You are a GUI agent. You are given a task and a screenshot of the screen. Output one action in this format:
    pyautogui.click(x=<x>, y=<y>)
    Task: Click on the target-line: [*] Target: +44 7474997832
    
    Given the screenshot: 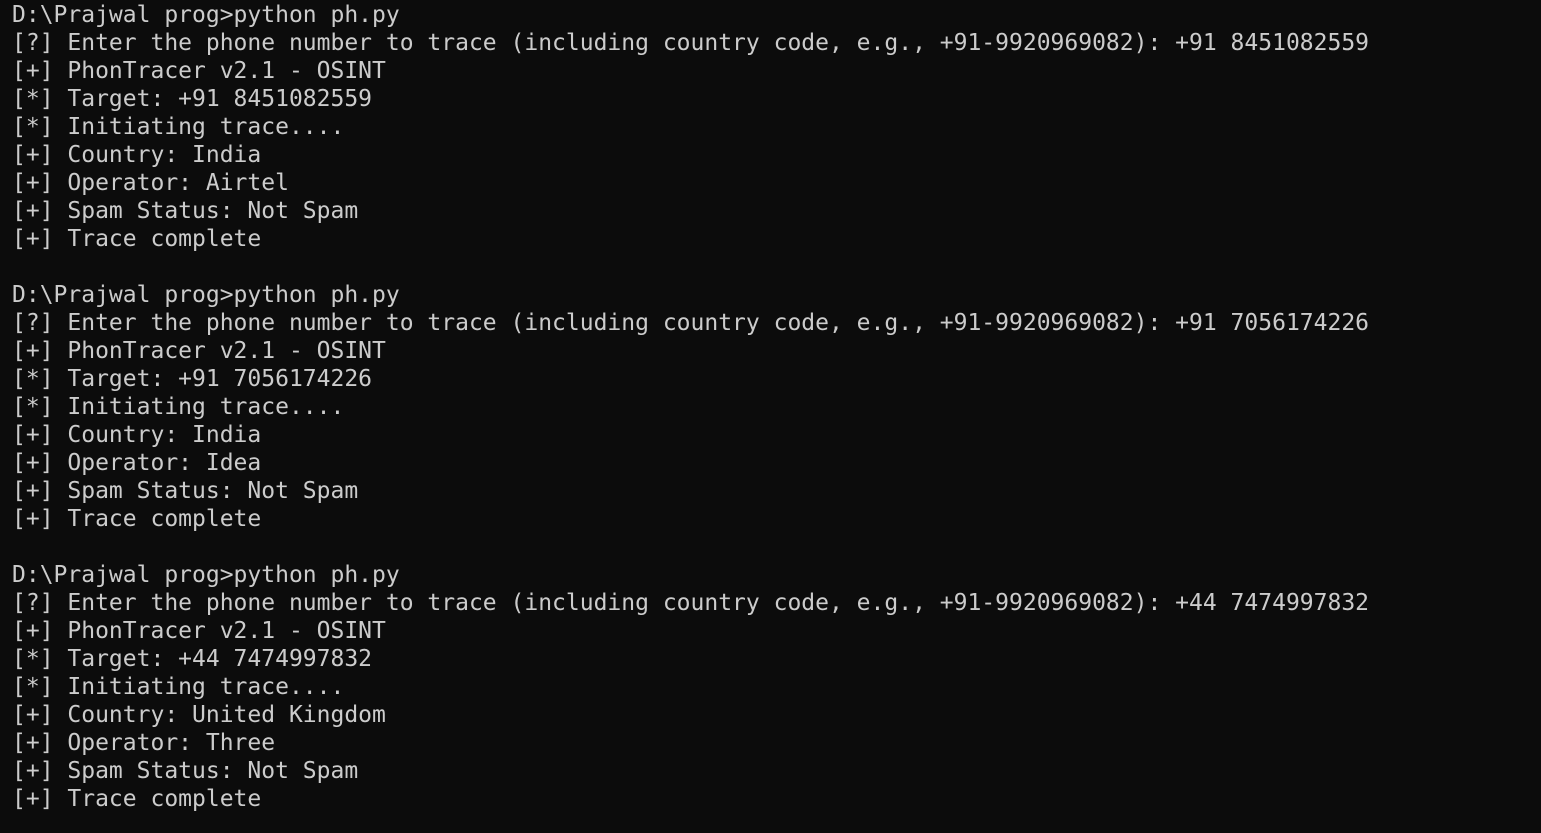 What is the action you would take?
    pyautogui.click(x=192, y=659)
    